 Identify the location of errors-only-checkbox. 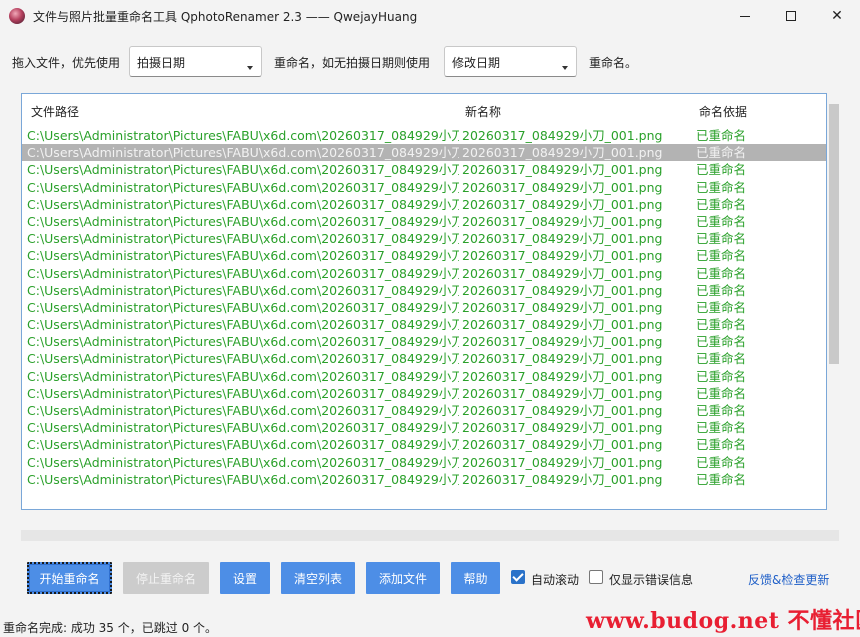
(596, 577).